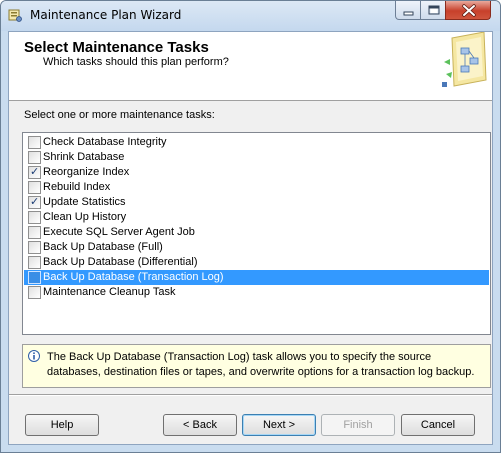 The height and width of the screenshot is (453, 501). I want to click on task-execute-agent-job: Execute SQL Server Agent Job, so click(256, 232).